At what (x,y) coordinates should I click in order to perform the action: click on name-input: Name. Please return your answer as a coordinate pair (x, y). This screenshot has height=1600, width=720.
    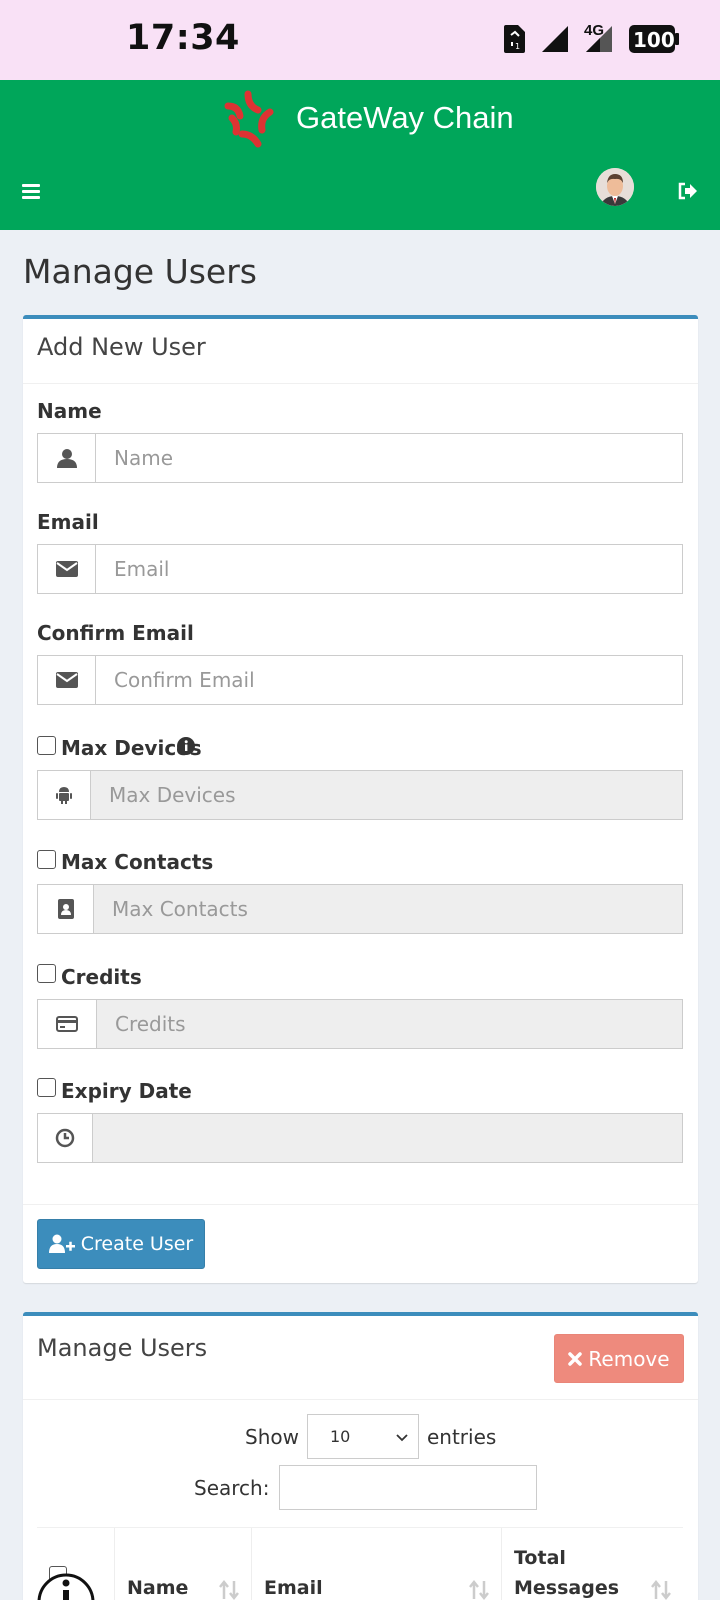
    Looking at the image, I should click on (389, 458).